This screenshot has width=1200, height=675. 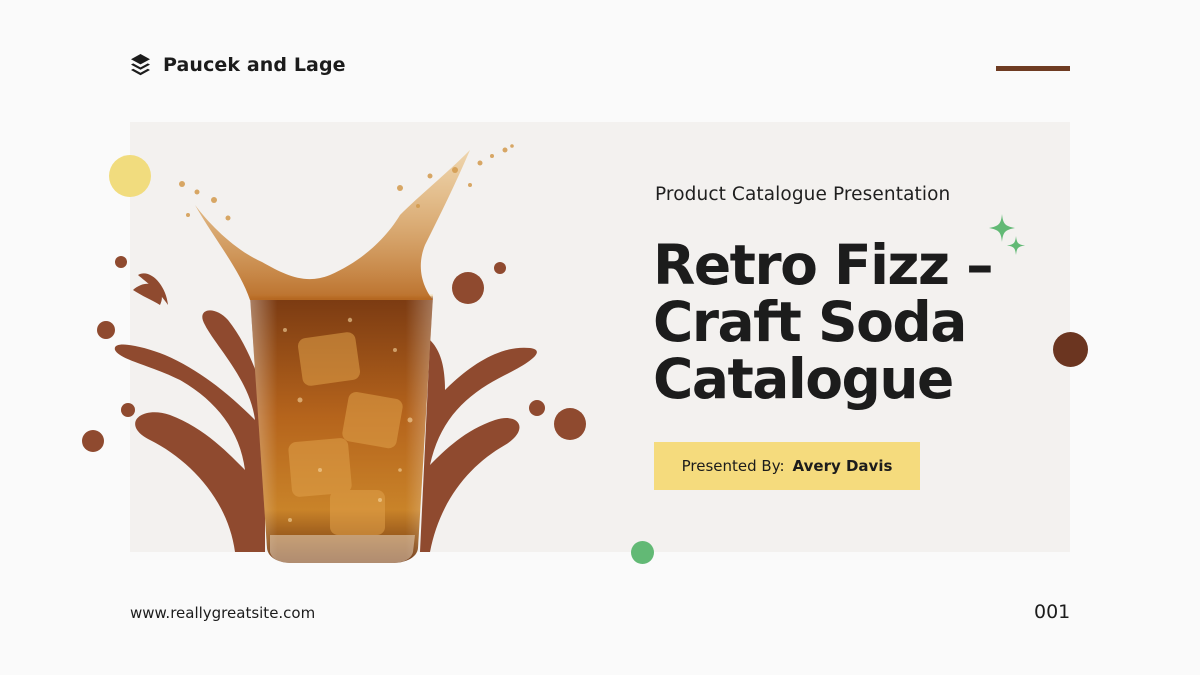 What do you see at coordinates (810, 322) in the screenshot?
I see `title-line: Craft Soda` at bounding box center [810, 322].